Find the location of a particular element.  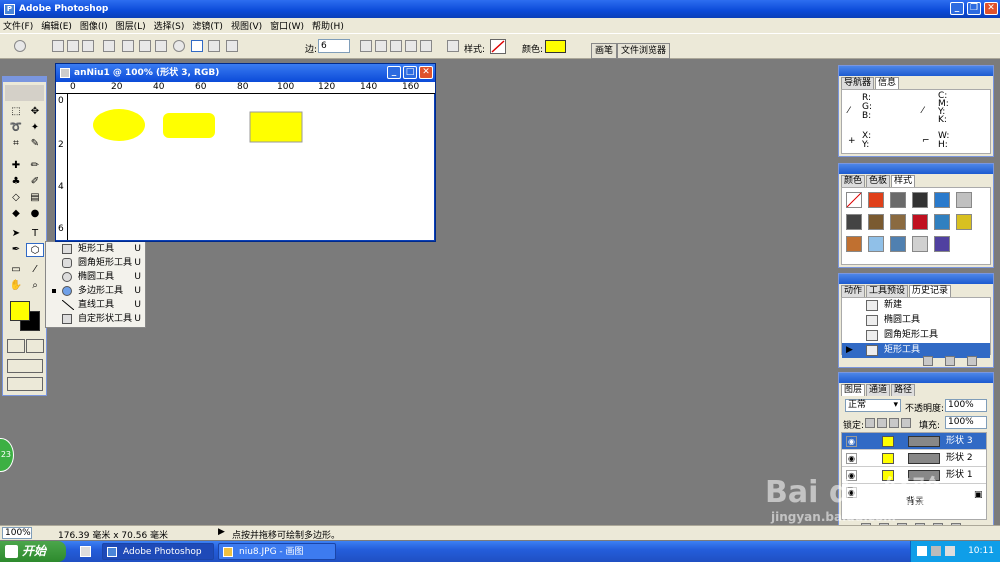

eyedropper-icon: ⁄ is located at coordinates (35, 270).